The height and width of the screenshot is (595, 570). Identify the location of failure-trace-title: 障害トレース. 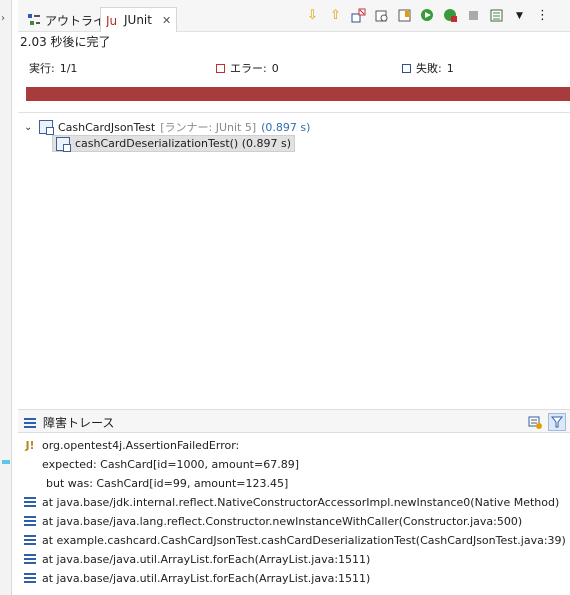
(79, 423).